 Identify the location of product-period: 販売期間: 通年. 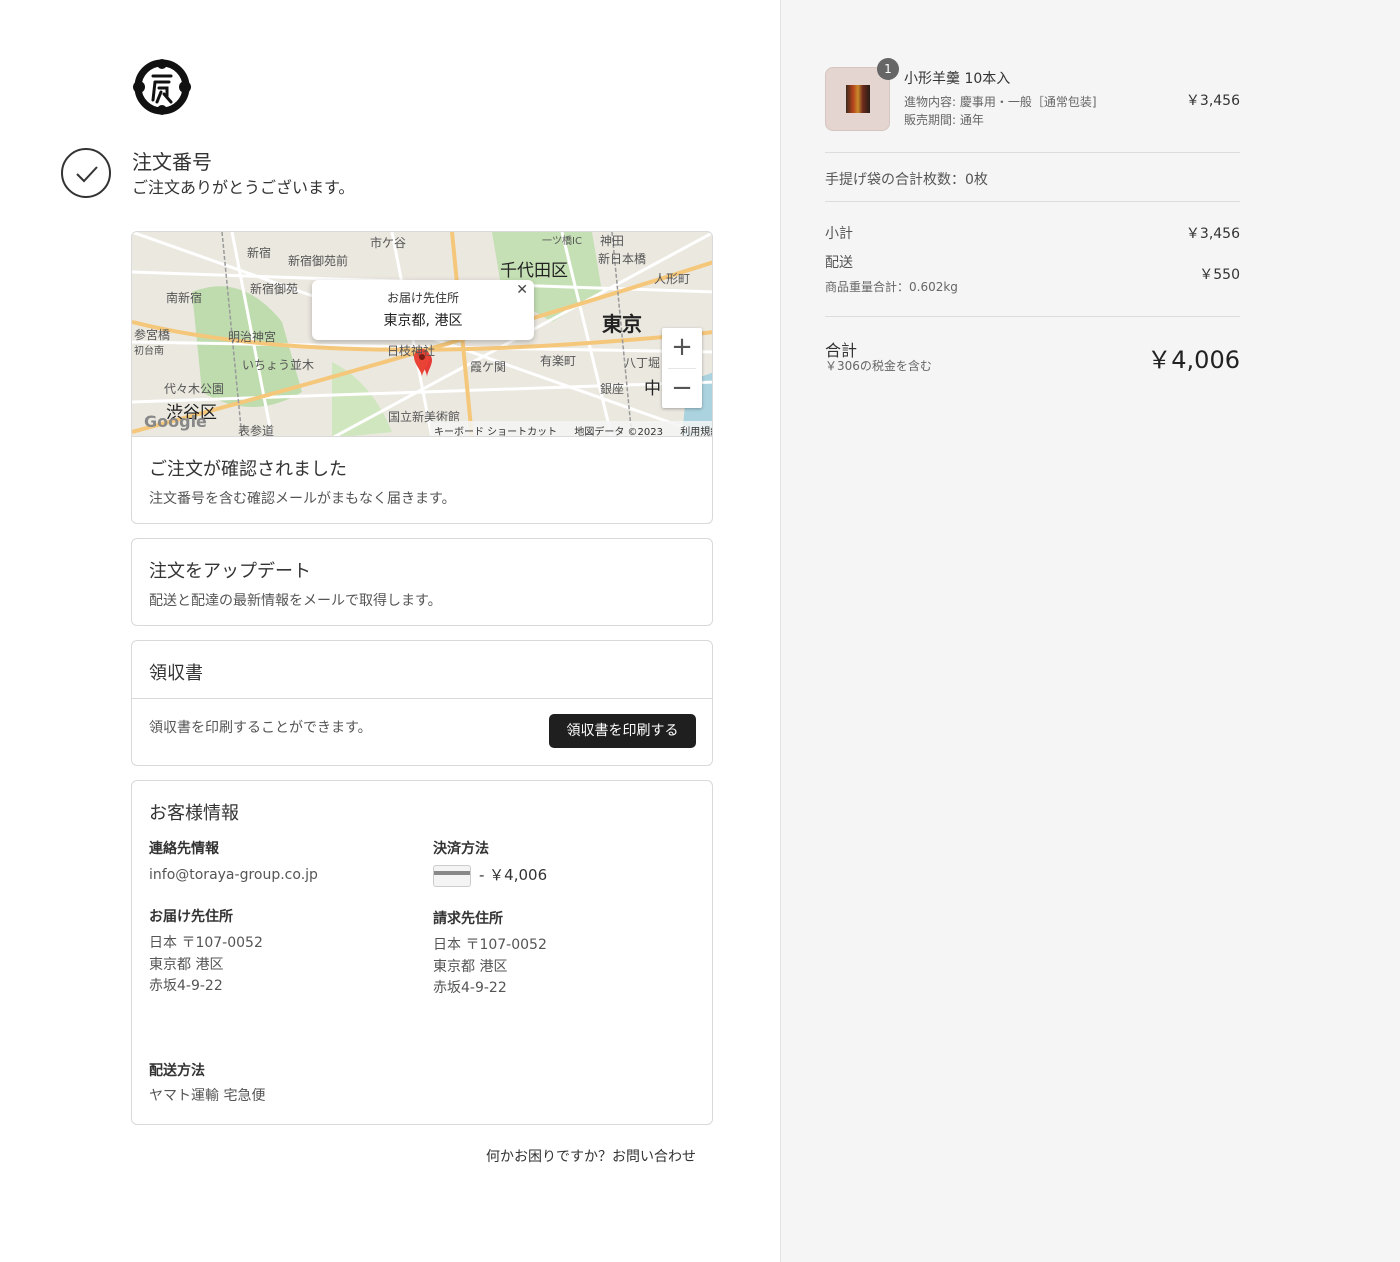
(944, 120).